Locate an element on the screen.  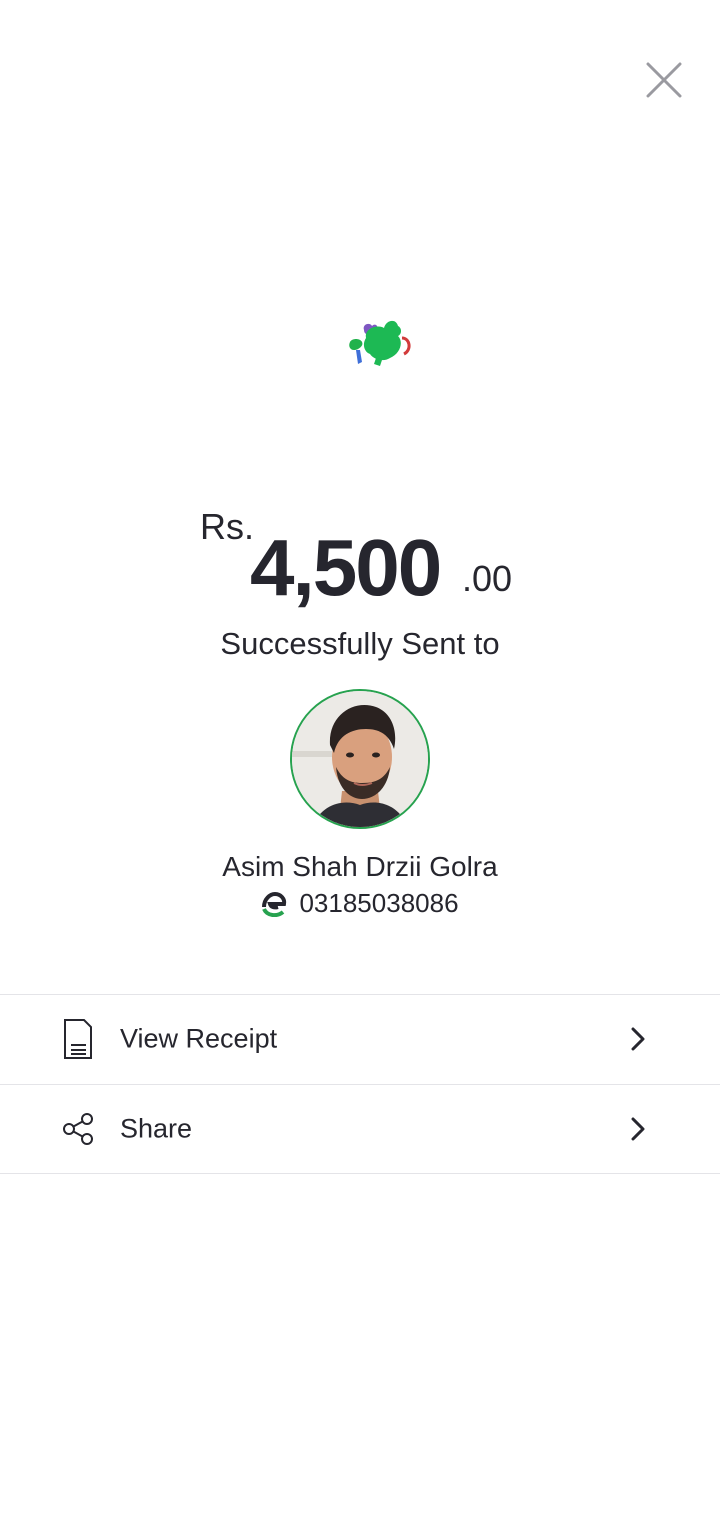
amount-display: Rs. 4,500 .00 is located at coordinates (360, 556).